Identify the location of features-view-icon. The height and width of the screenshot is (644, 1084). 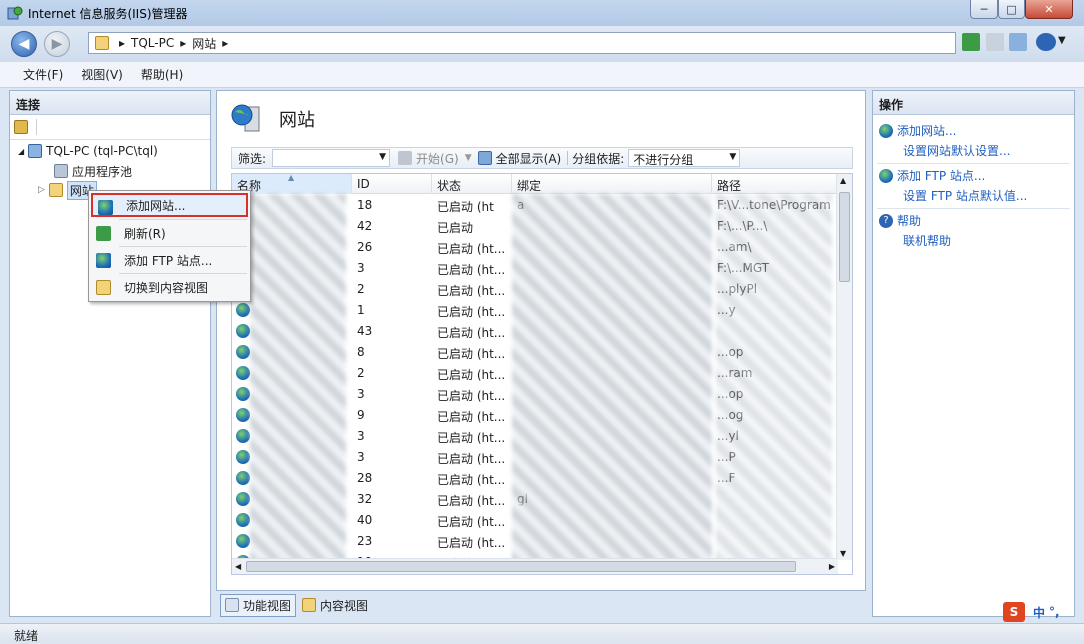
(232, 605).